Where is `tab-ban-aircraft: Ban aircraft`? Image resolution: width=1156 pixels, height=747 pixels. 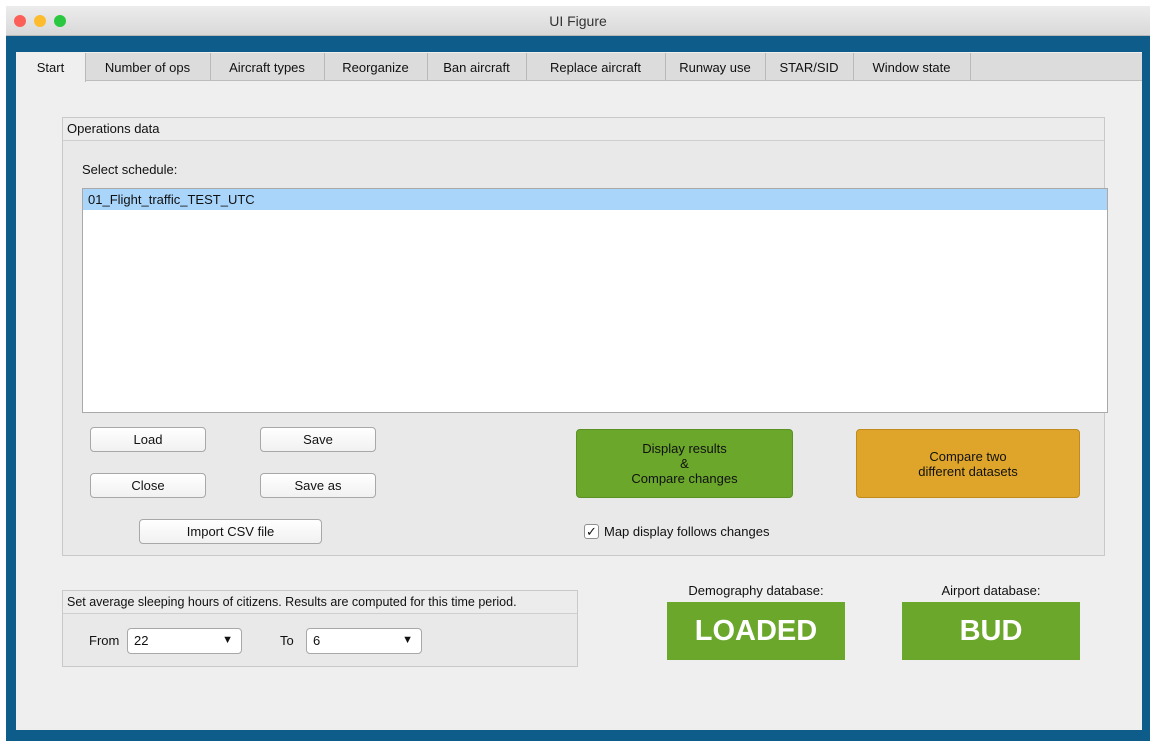 tab-ban-aircraft: Ban aircraft is located at coordinates (477, 67).